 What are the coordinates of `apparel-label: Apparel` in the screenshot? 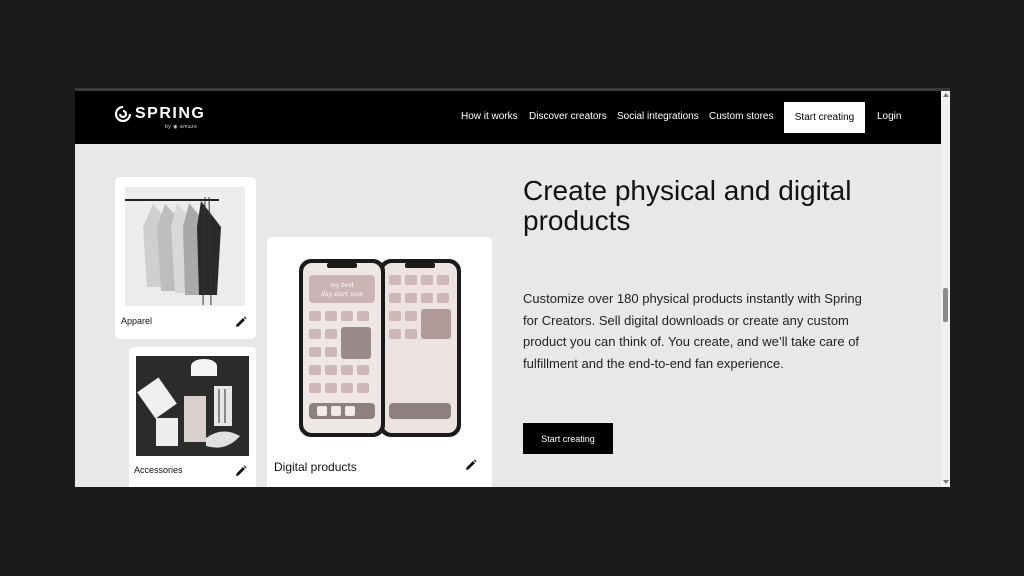 It's located at (137, 321).